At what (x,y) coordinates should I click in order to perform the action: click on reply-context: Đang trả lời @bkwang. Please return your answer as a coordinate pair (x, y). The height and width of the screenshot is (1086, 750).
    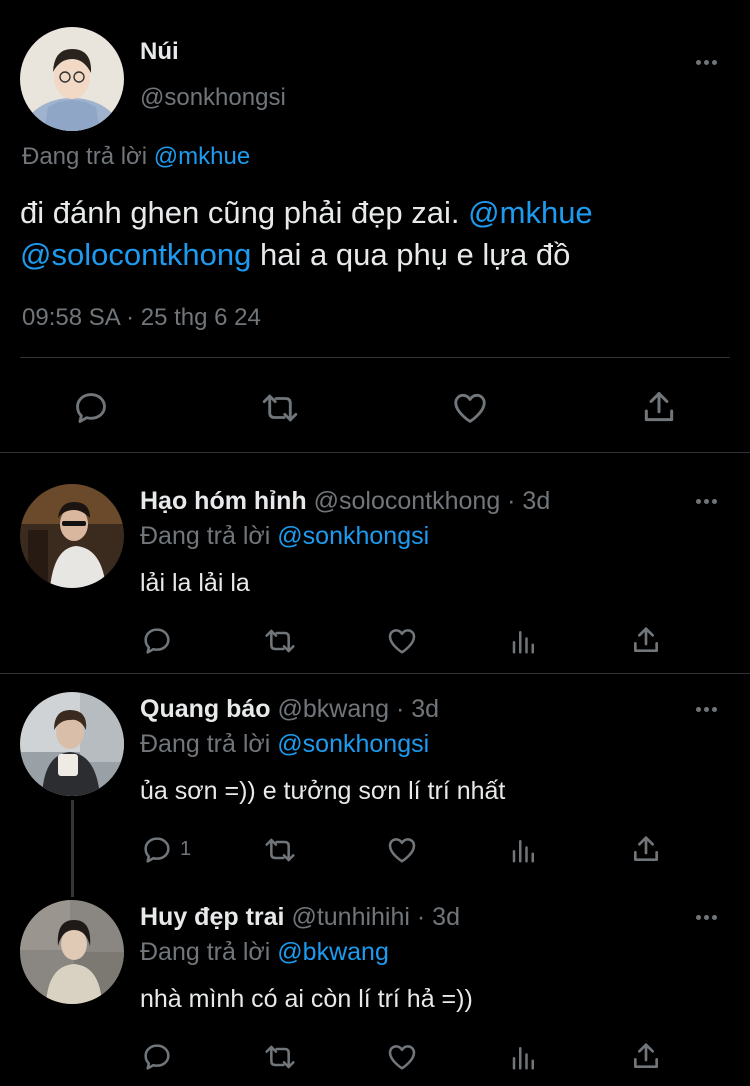
    Looking at the image, I should click on (264, 952).